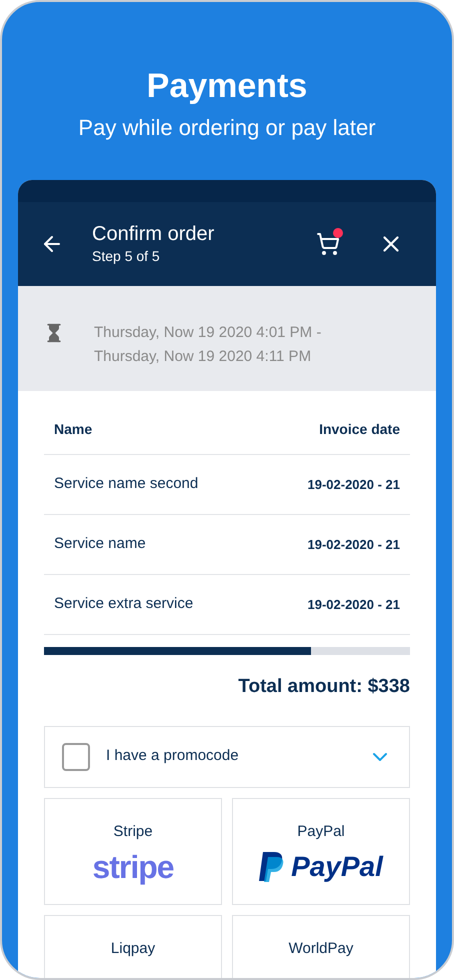 This screenshot has width=454, height=980. Describe the element at coordinates (227, 86) in the screenshot. I see `hero-title: Payments` at that location.